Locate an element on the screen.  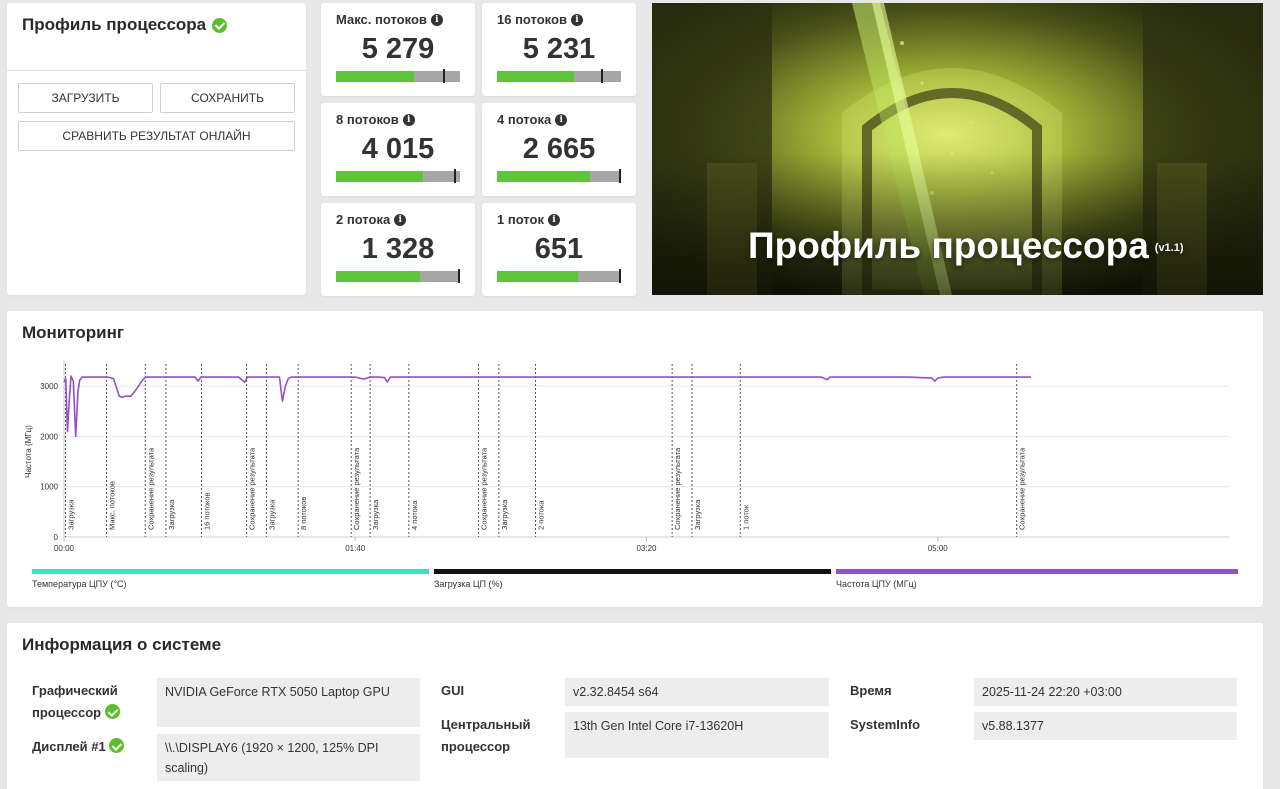
score-tile-8-threads: 8 потоков i 4 015 is located at coordinates (398, 149).